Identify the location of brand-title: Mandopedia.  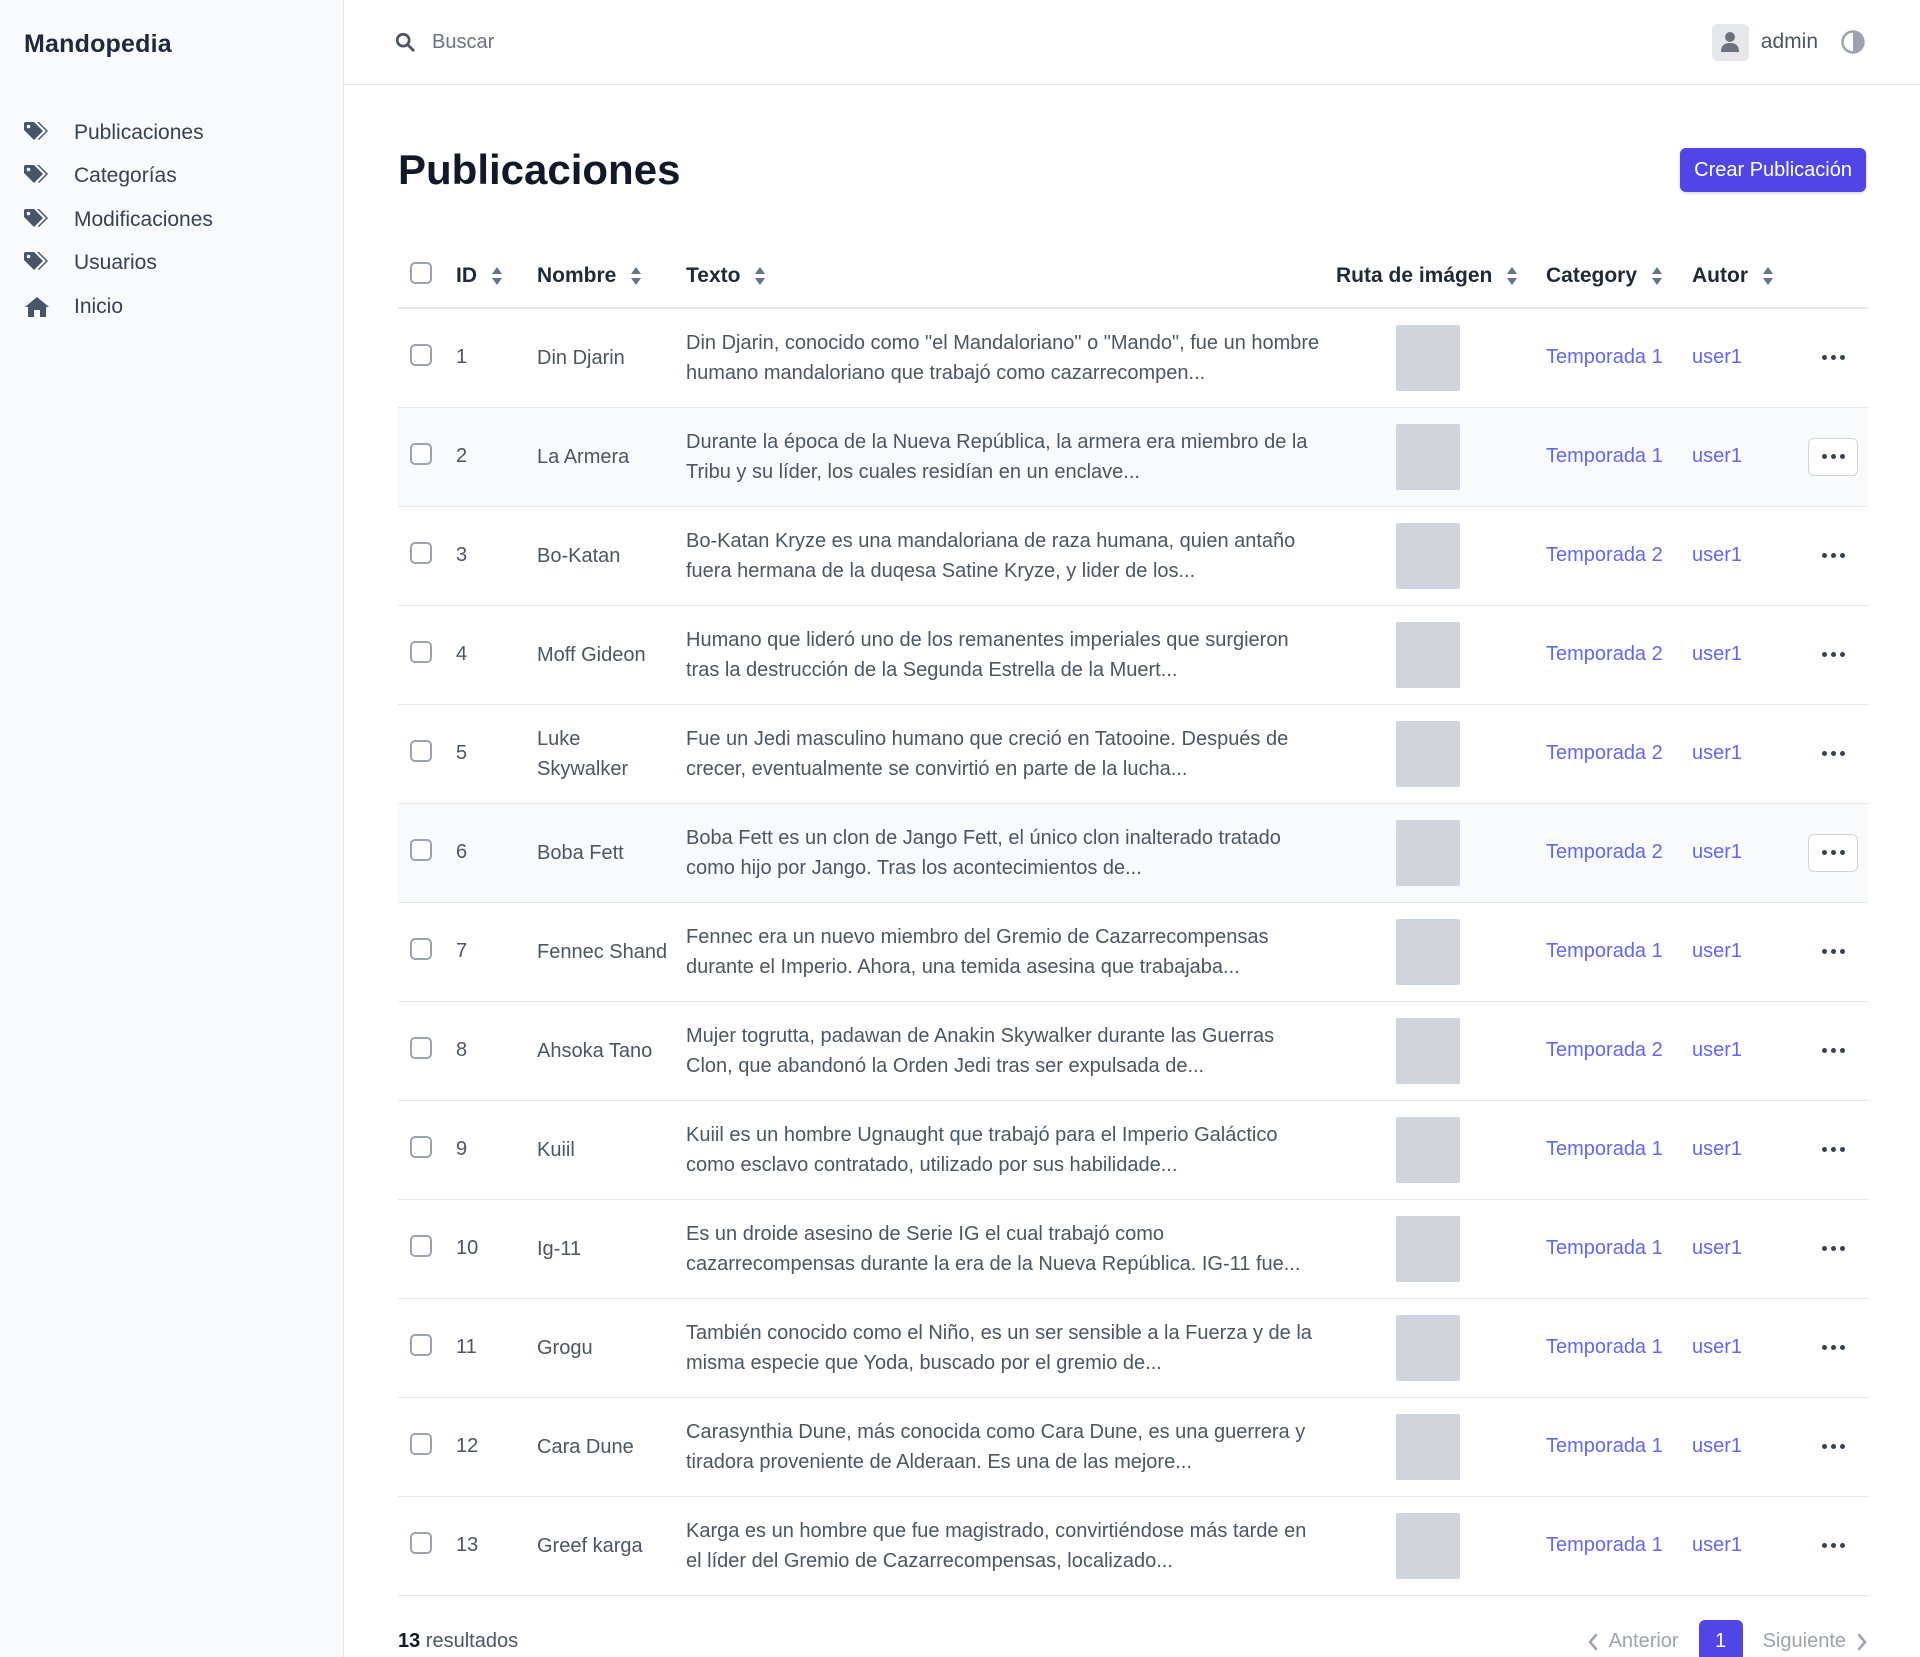
(171, 44).